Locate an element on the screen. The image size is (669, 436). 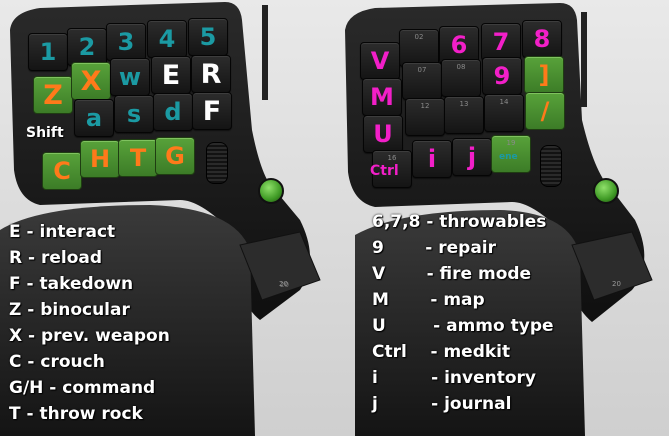
key-number: 14 is located at coordinates (504, 102).